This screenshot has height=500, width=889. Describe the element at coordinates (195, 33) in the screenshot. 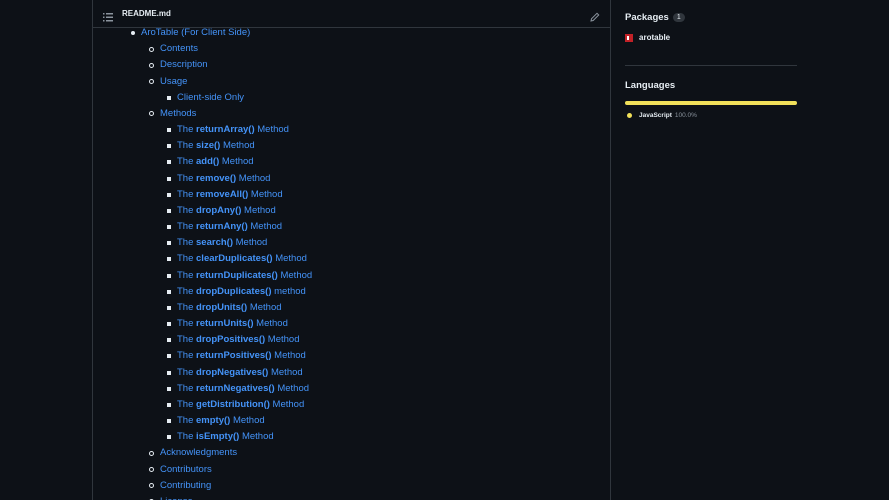

I see `toc-link: AroTable (For Client Side)` at that location.